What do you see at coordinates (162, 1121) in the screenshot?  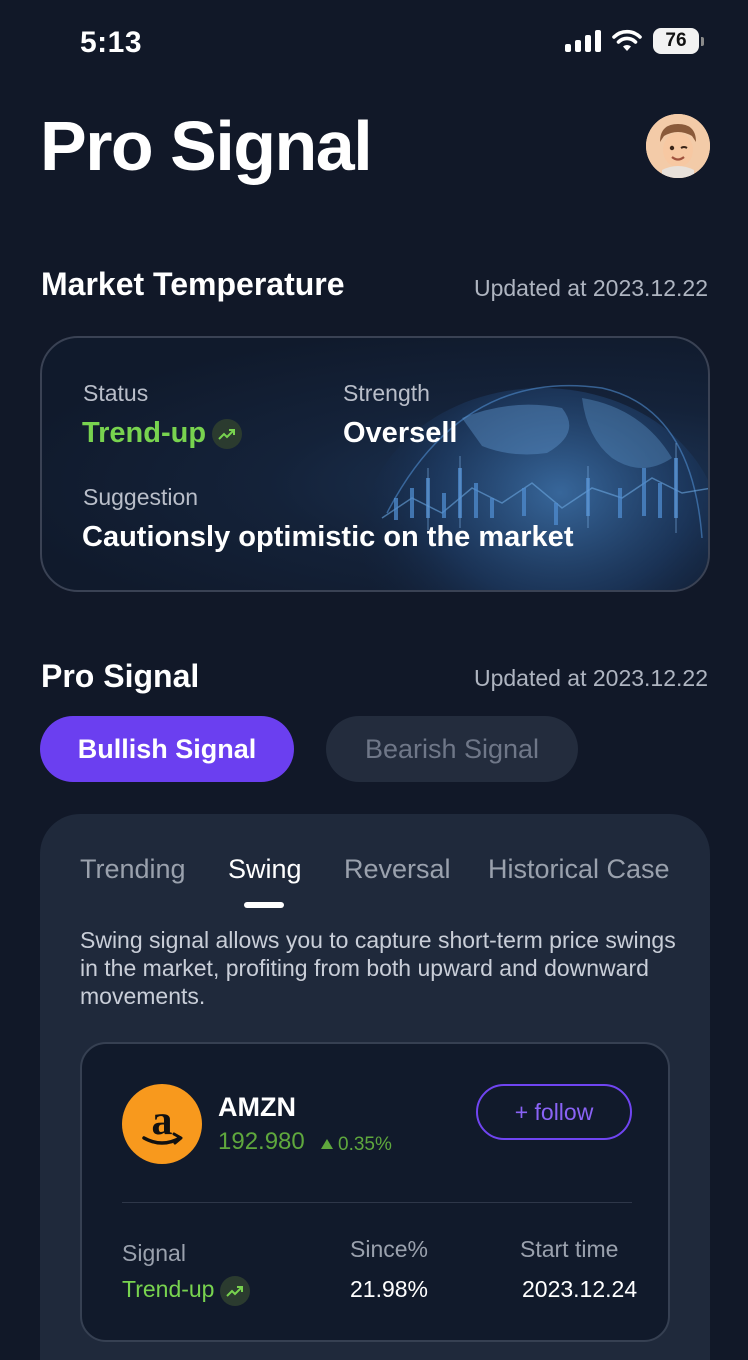 I see `svg-text: a` at bounding box center [162, 1121].